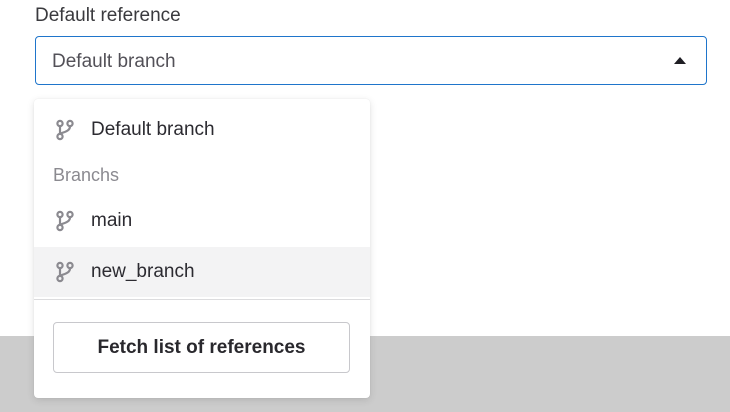 The image size is (730, 412). I want to click on default-reference-select: Default branch, so click(371, 60).